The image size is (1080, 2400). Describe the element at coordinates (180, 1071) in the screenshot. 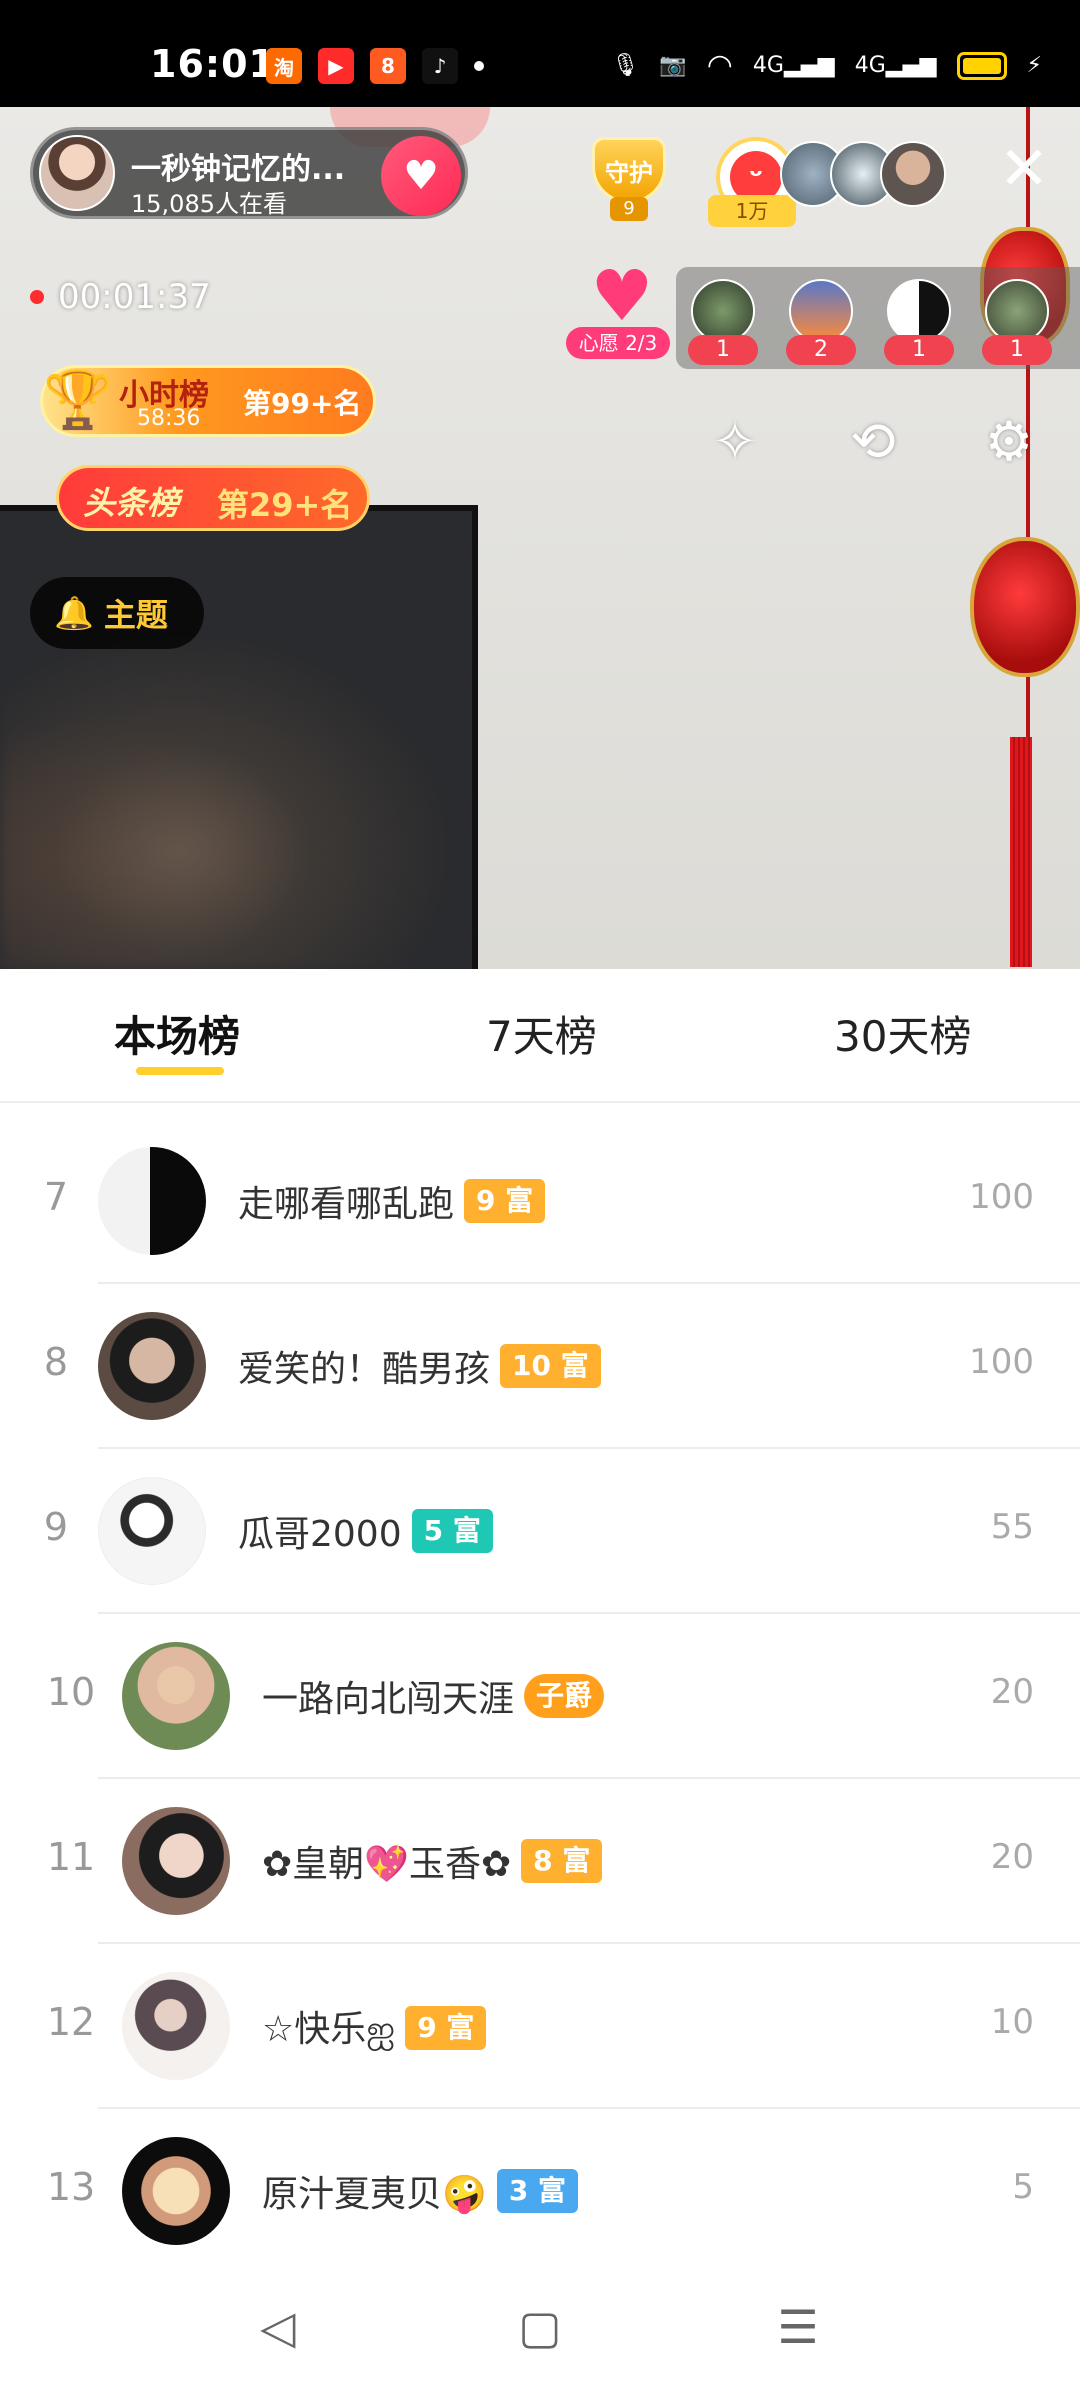

I see `active-tab-indicator` at that location.